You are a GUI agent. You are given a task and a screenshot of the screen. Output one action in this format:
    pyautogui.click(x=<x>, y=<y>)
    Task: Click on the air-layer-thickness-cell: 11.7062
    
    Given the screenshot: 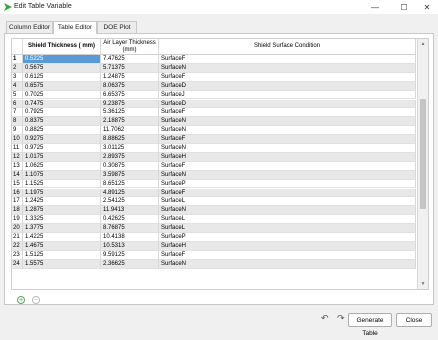 What is the action you would take?
    pyautogui.click(x=130, y=131)
    